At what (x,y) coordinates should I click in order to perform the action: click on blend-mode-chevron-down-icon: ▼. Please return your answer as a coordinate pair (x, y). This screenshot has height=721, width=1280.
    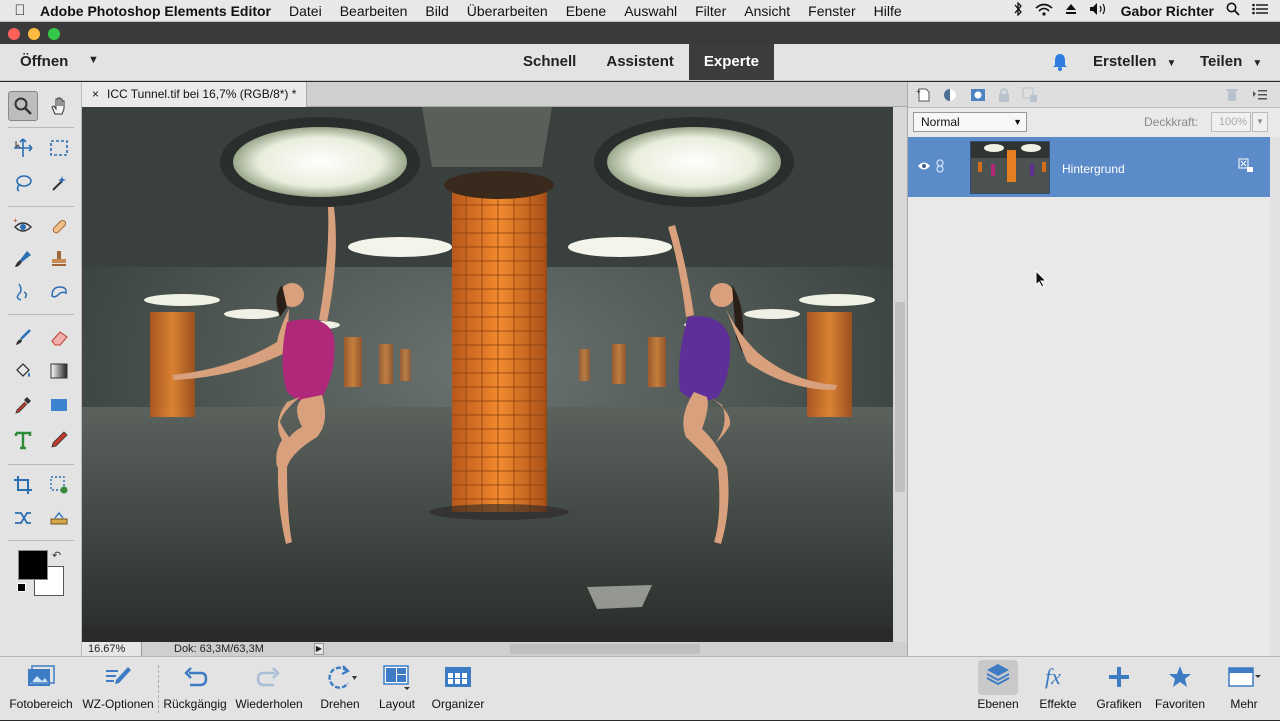
    Looking at the image, I should click on (1017, 122).